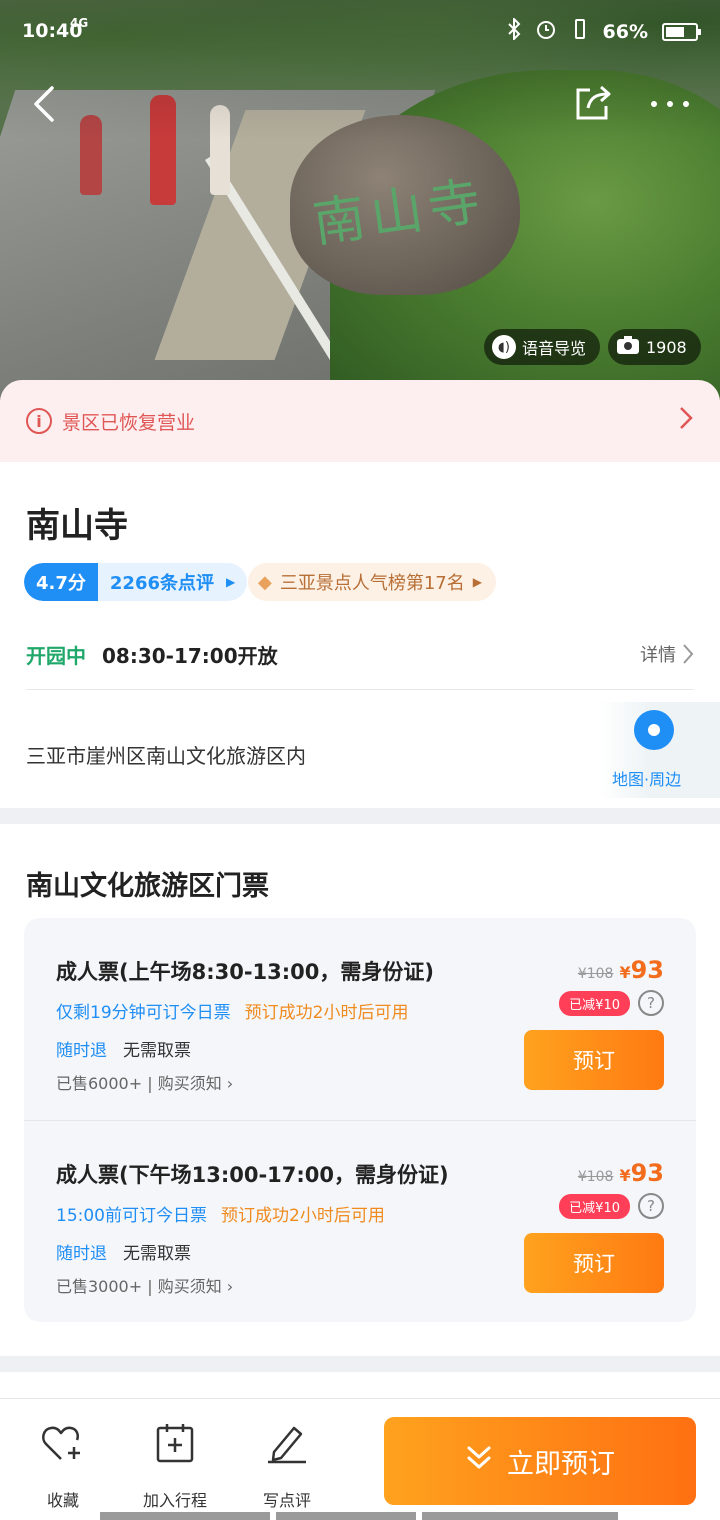  Describe the element at coordinates (646, 778) in the screenshot. I see `map-nearby-link: 地图·周边` at that location.